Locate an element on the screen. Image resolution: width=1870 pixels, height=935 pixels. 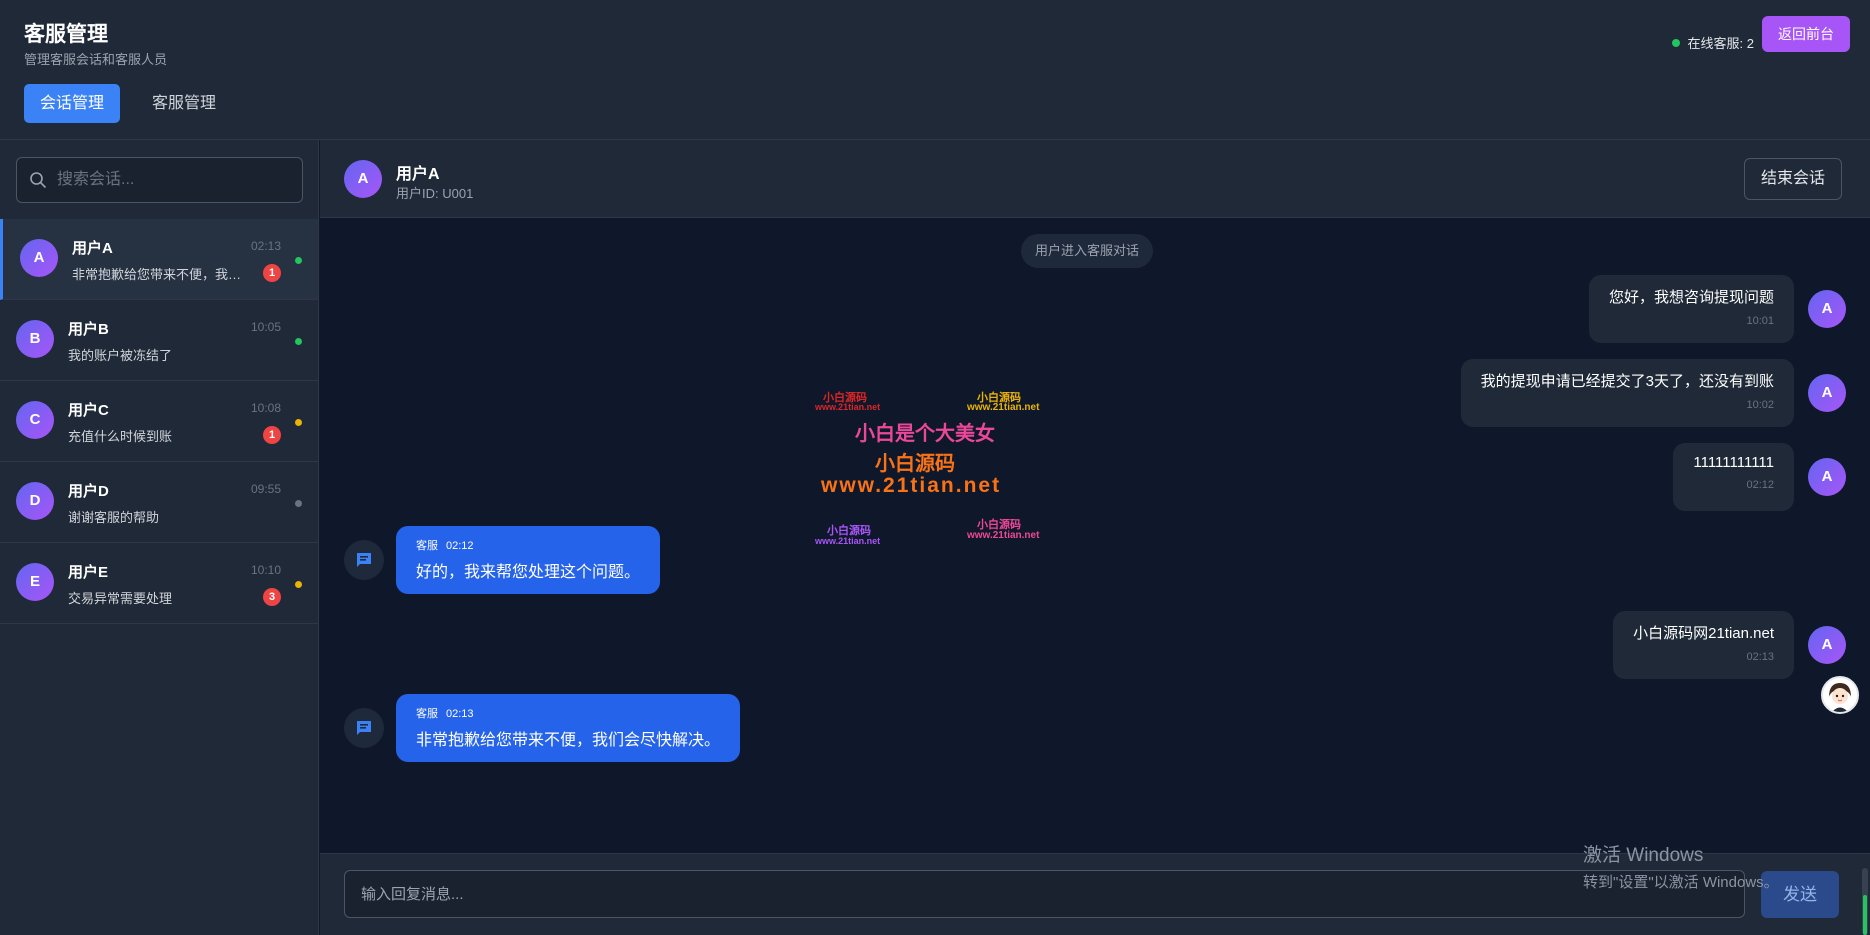
reply-input is located at coordinates (1044, 894).